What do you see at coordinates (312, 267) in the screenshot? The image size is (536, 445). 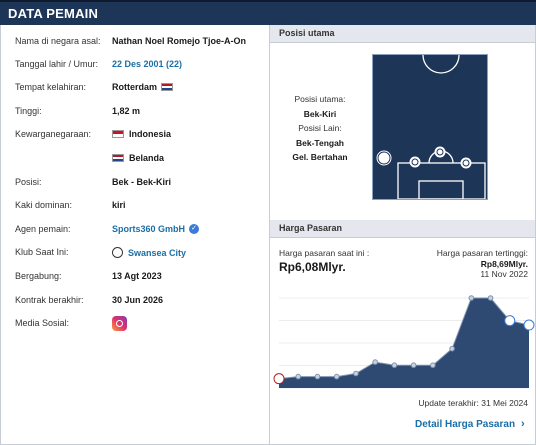 I see `current-value: Rp6,08Mlyr.` at bounding box center [312, 267].